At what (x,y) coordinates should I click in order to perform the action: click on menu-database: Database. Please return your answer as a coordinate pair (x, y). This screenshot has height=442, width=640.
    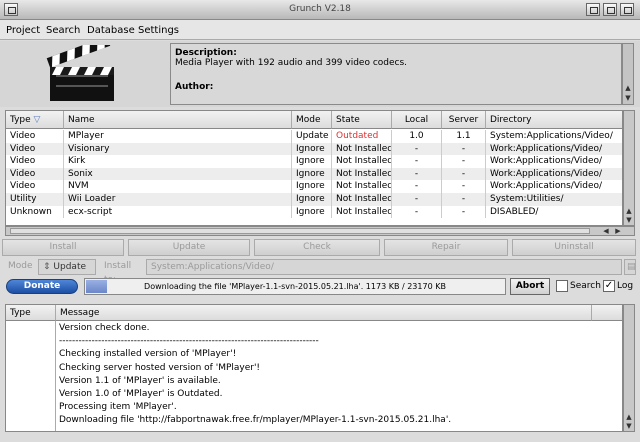
    Looking at the image, I should click on (111, 30).